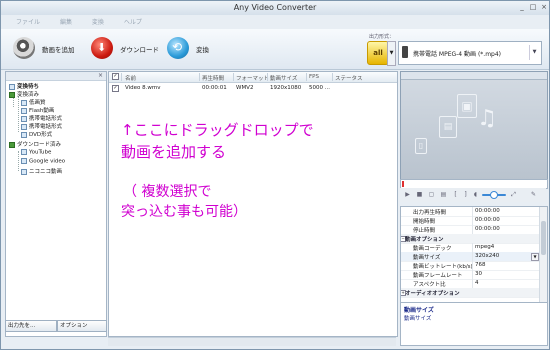 The image size is (550, 350). What do you see at coordinates (217, 130) in the screenshot?
I see `annotation-line-1: ↑ここにドラッグドロップで` at bounding box center [217, 130].